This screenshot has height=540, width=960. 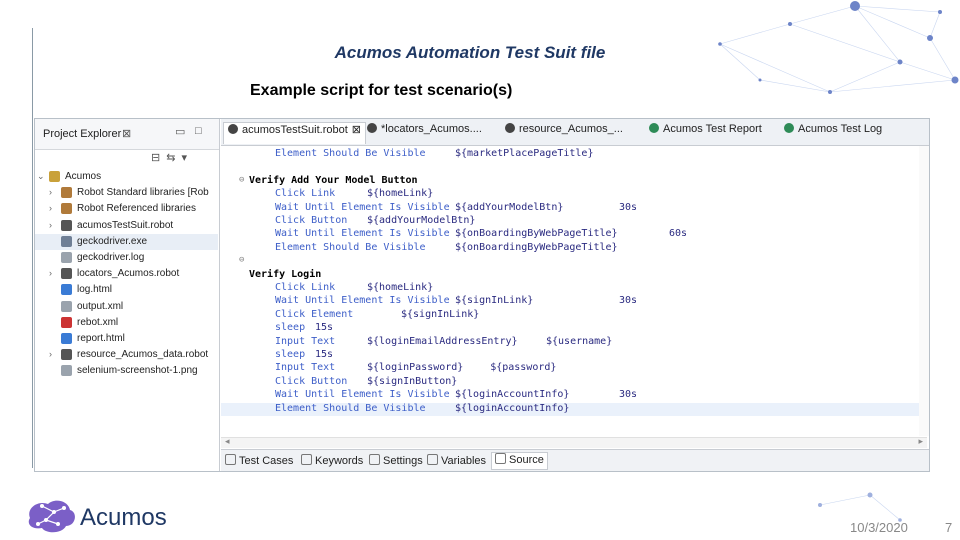 What do you see at coordinates (82, 134) in the screenshot?
I see `project-explorer-tab-label: Project Explorer` at bounding box center [82, 134].